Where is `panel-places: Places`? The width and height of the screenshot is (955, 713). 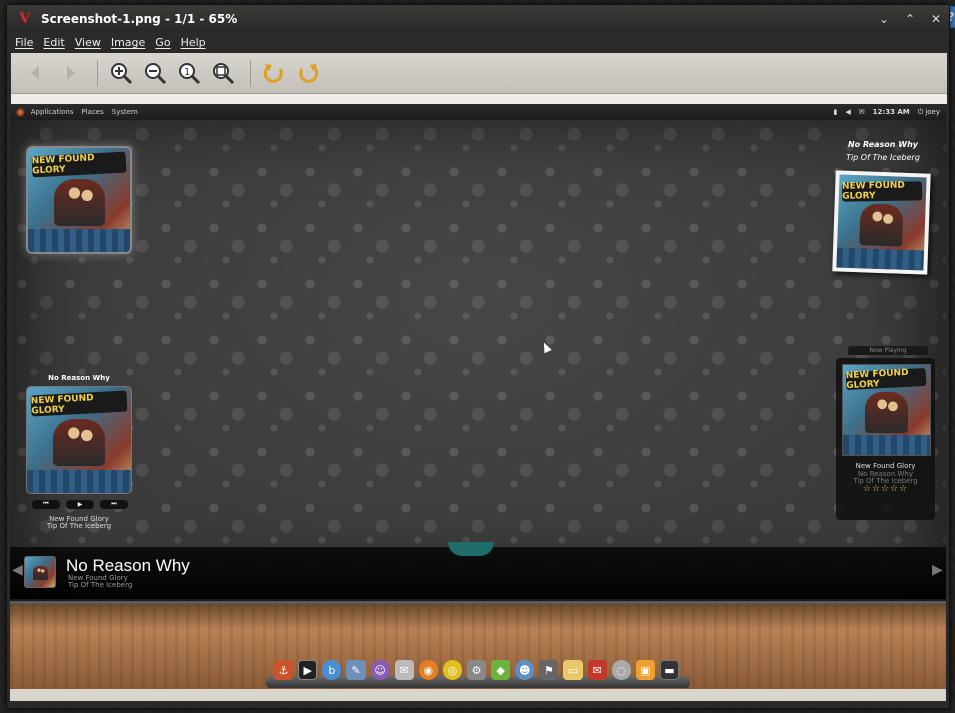
panel-places: Places is located at coordinates (92, 112).